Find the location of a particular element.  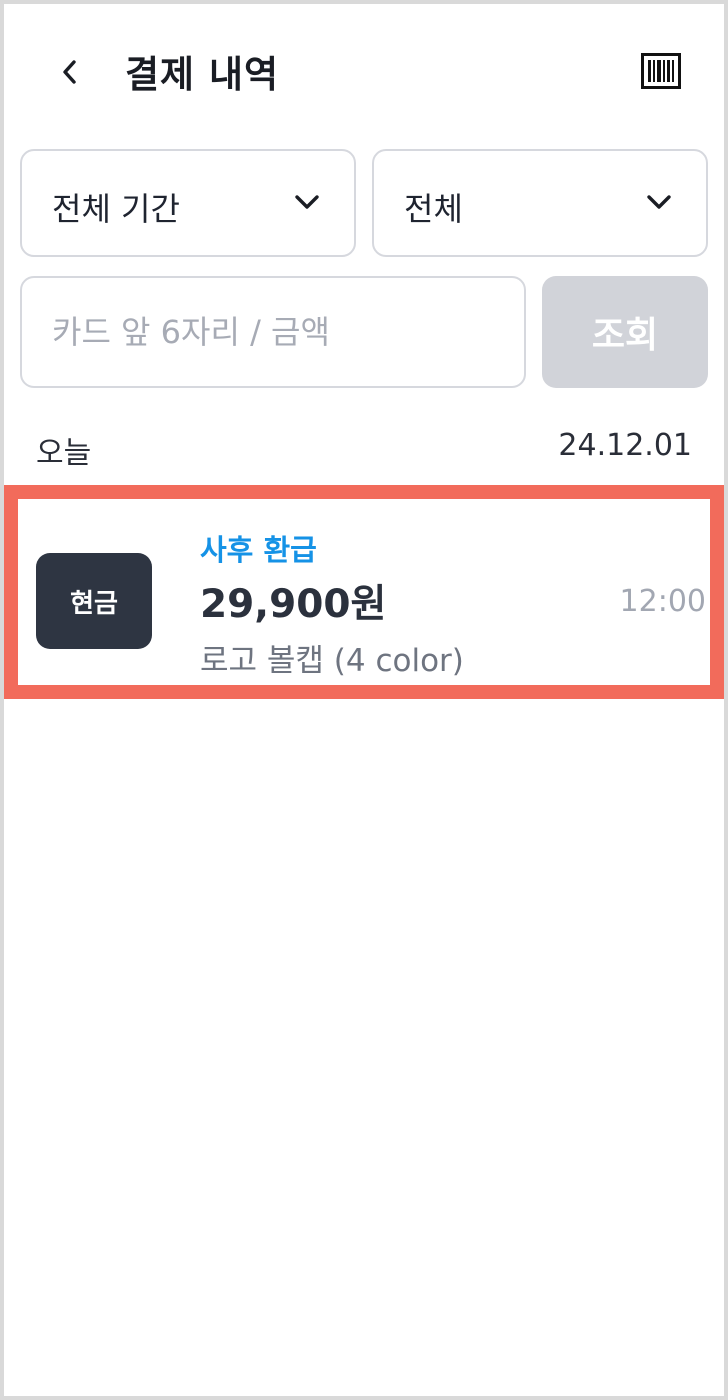

page-title: 결제 내역 is located at coordinates (202, 74).